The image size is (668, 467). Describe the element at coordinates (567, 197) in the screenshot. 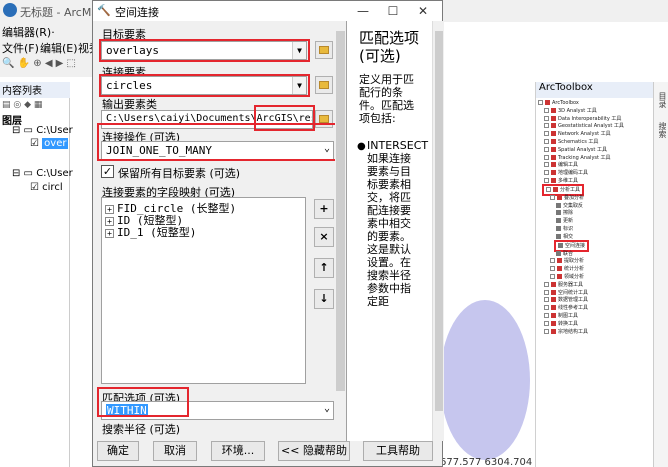

I see `toolbox-item: 叠加分析` at that location.